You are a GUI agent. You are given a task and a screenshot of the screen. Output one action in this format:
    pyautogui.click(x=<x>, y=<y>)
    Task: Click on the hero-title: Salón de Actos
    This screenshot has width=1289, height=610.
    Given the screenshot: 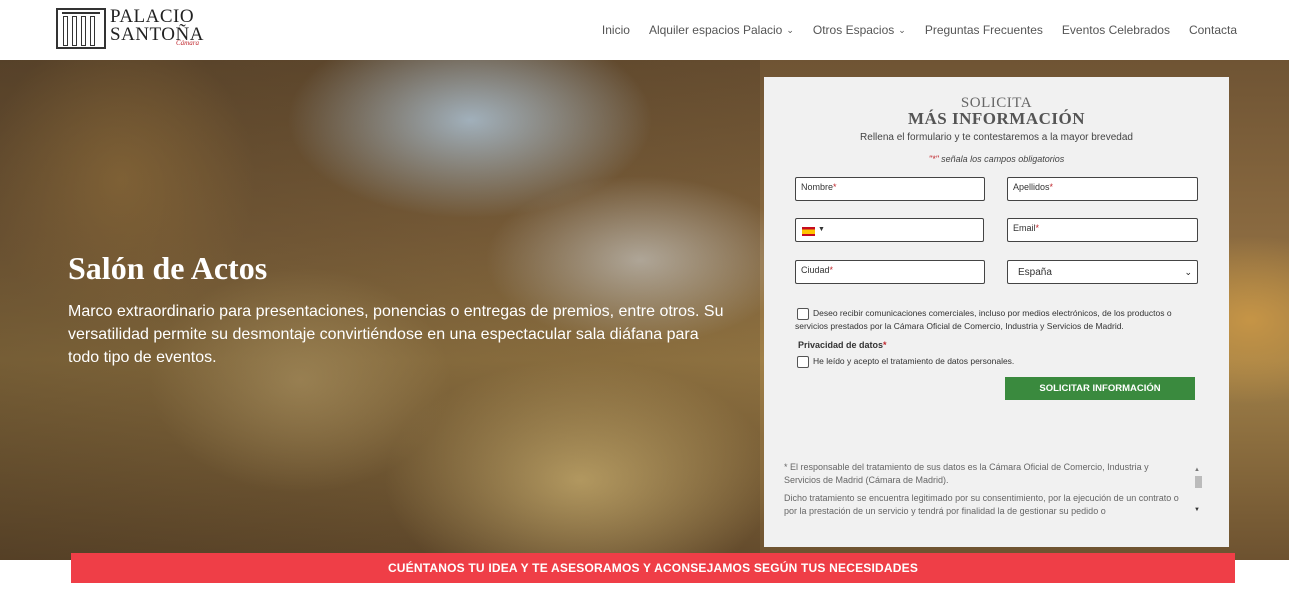 What is the action you would take?
    pyautogui.click(x=168, y=268)
    